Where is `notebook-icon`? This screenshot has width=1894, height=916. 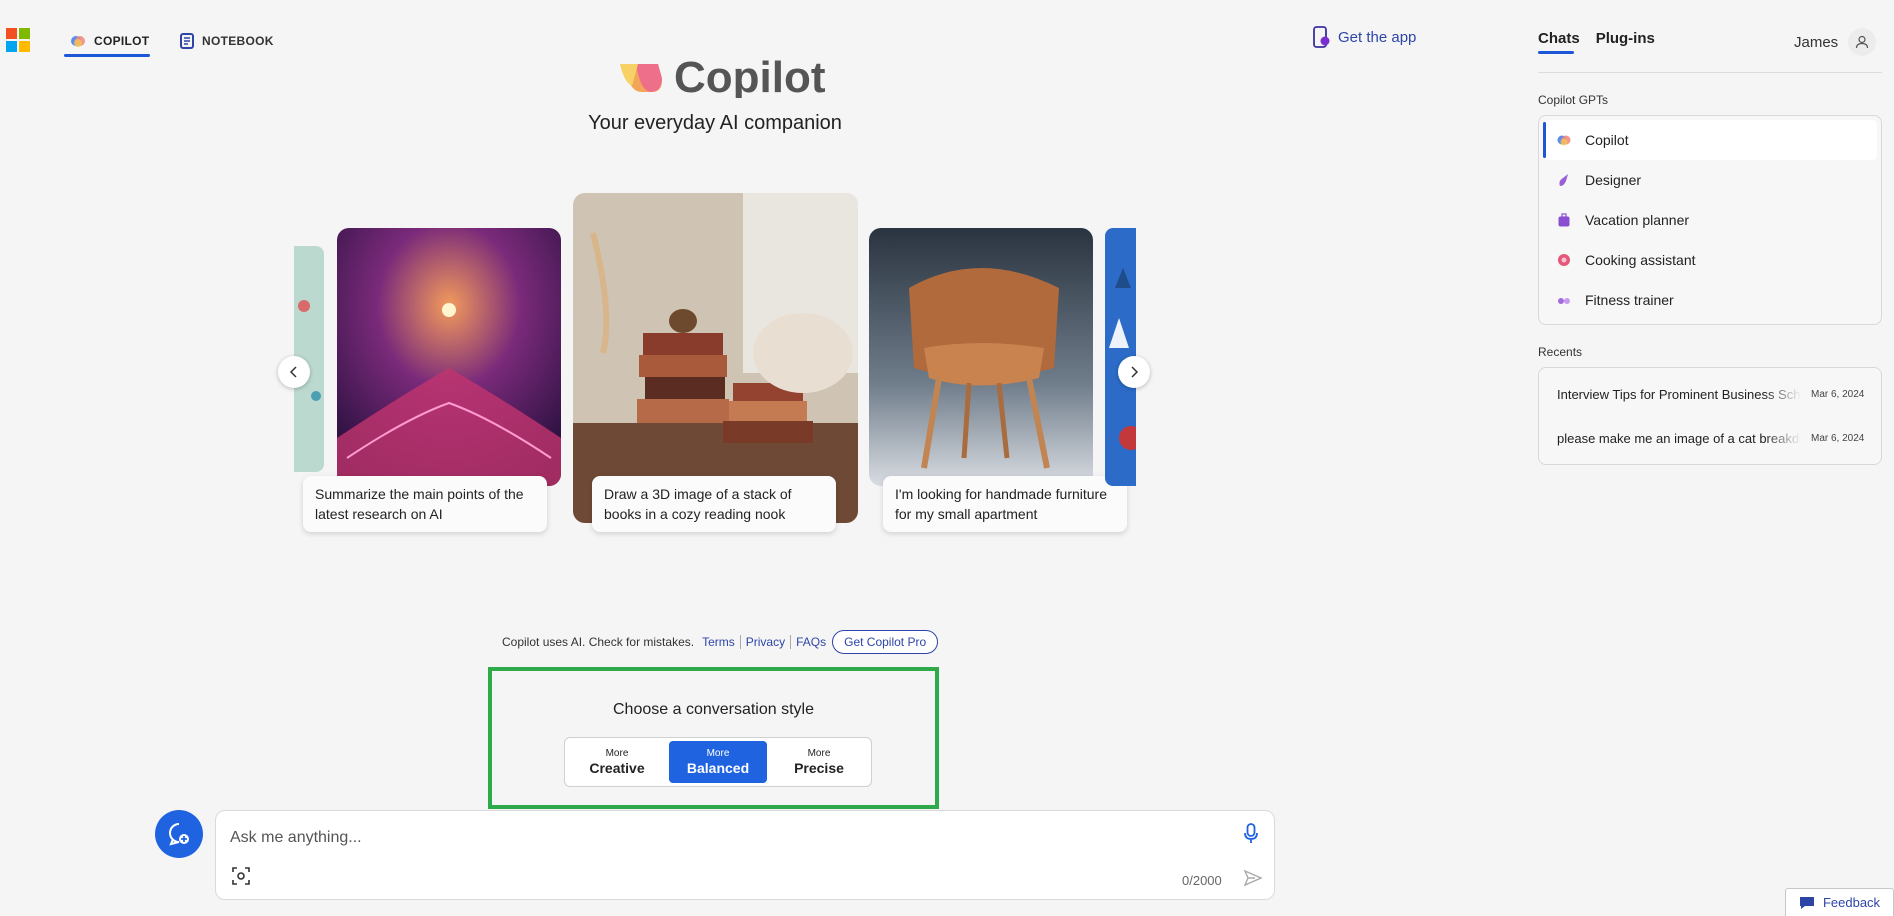
notebook-icon is located at coordinates (187, 41).